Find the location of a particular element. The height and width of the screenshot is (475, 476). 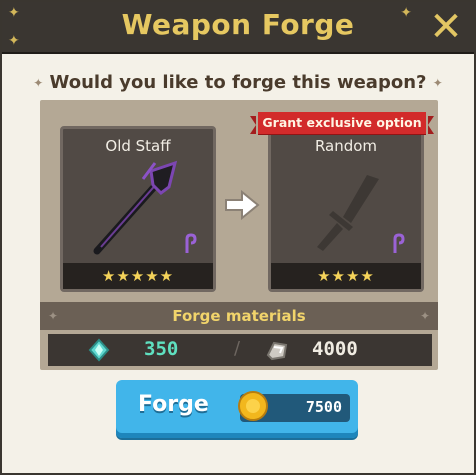

result-weapon-card: Random ★★★★ is located at coordinates (346, 209).